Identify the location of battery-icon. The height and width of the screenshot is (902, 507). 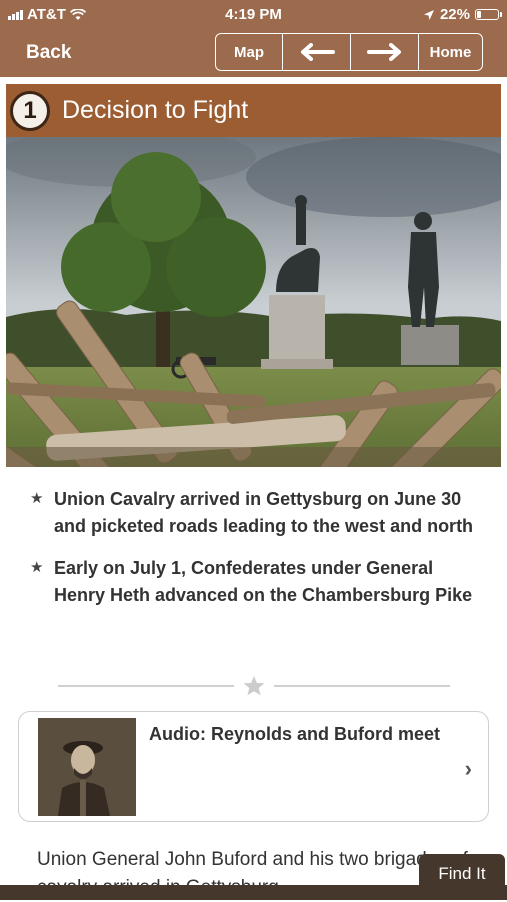
(488, 14).